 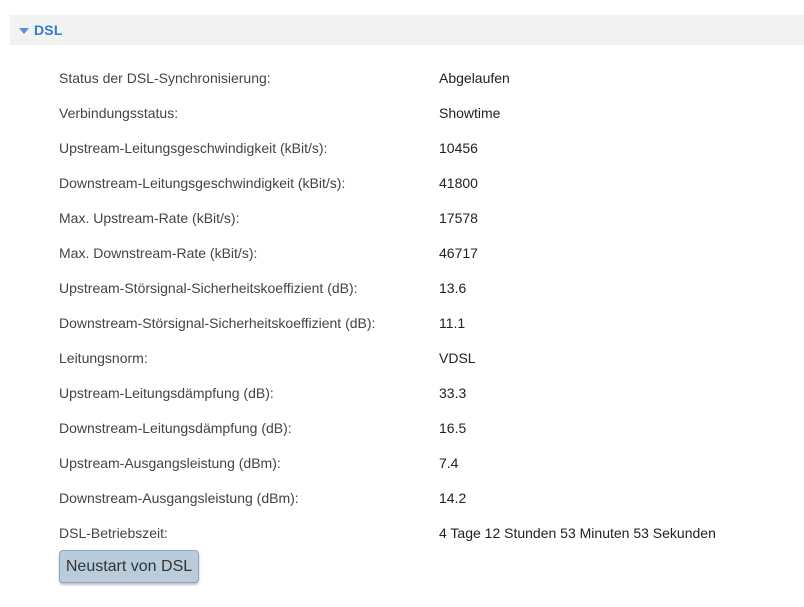 What do you see at coordinates (429, 112) in the screenshot?
I see `info-row-connection-status: Verbindungsstatus: Showtime` at bounding box center [429, 112].